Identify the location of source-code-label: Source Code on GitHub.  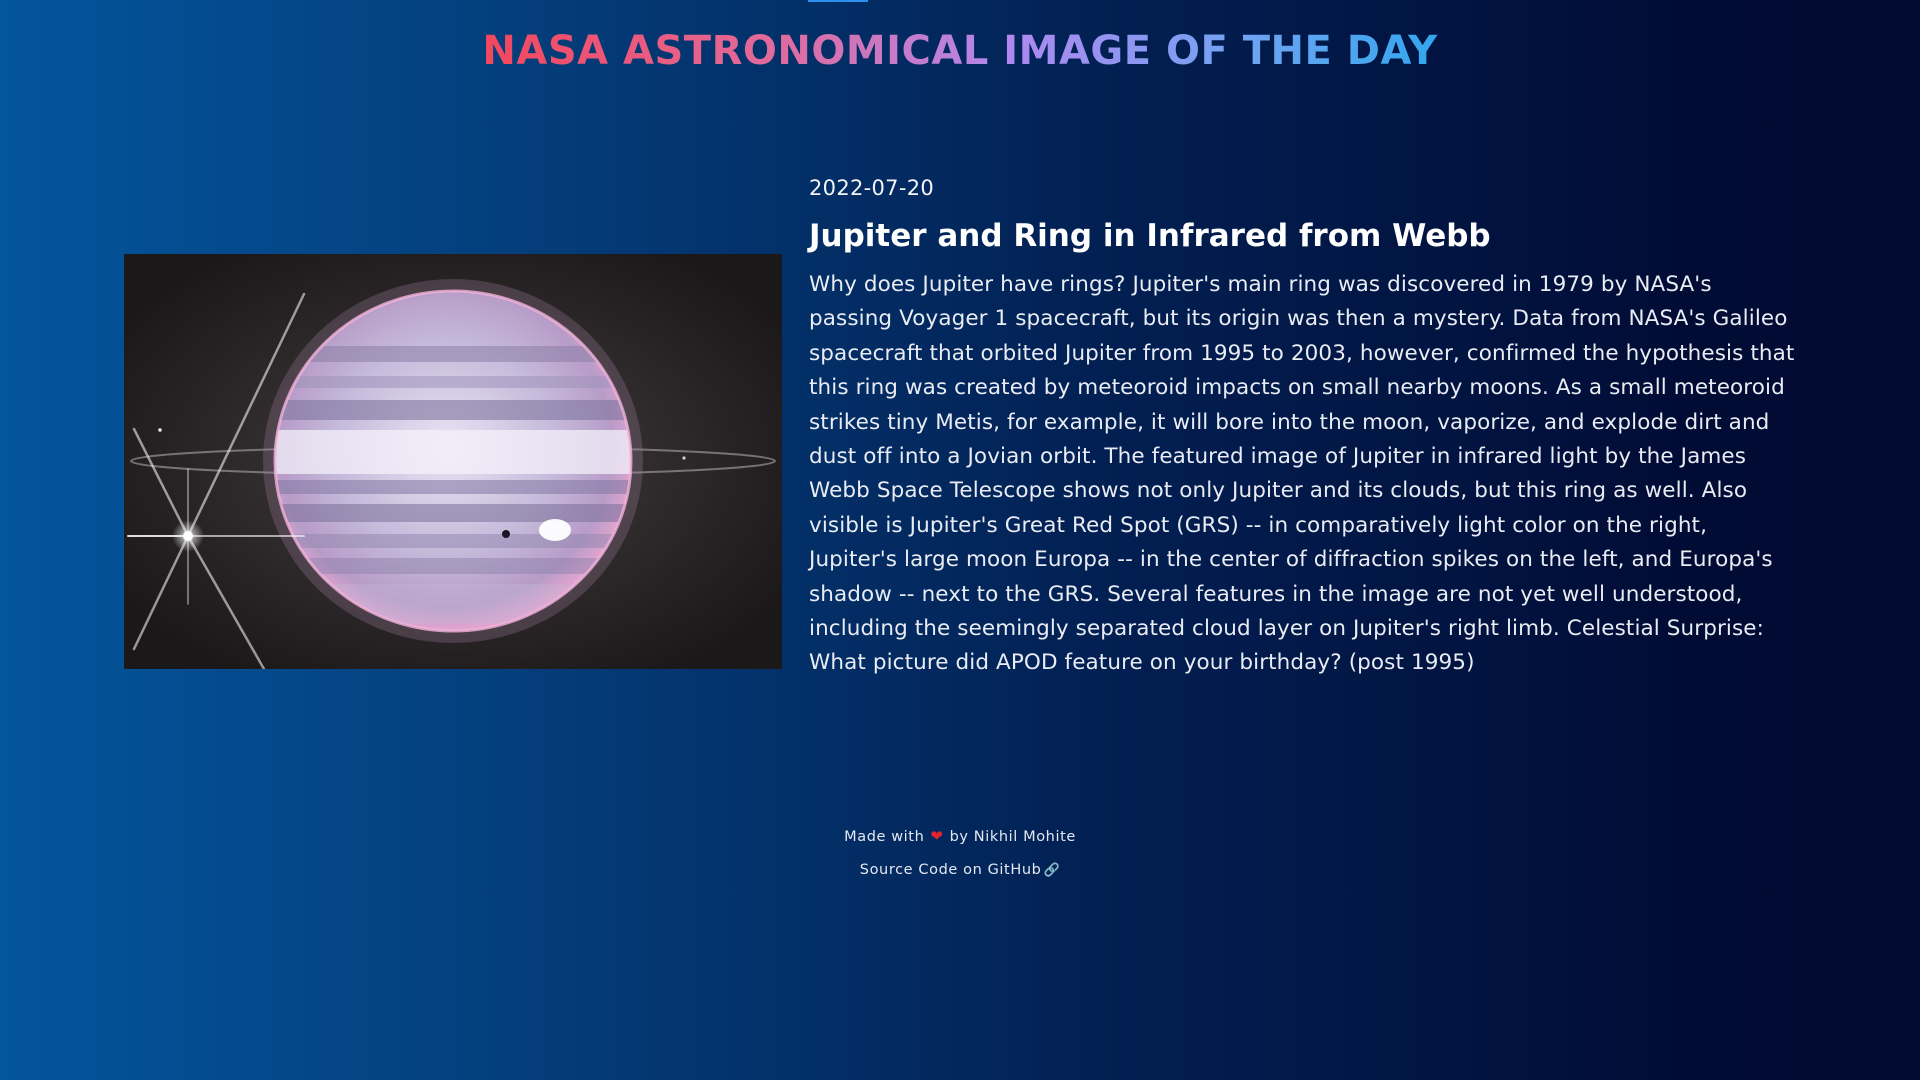
(950, 870).